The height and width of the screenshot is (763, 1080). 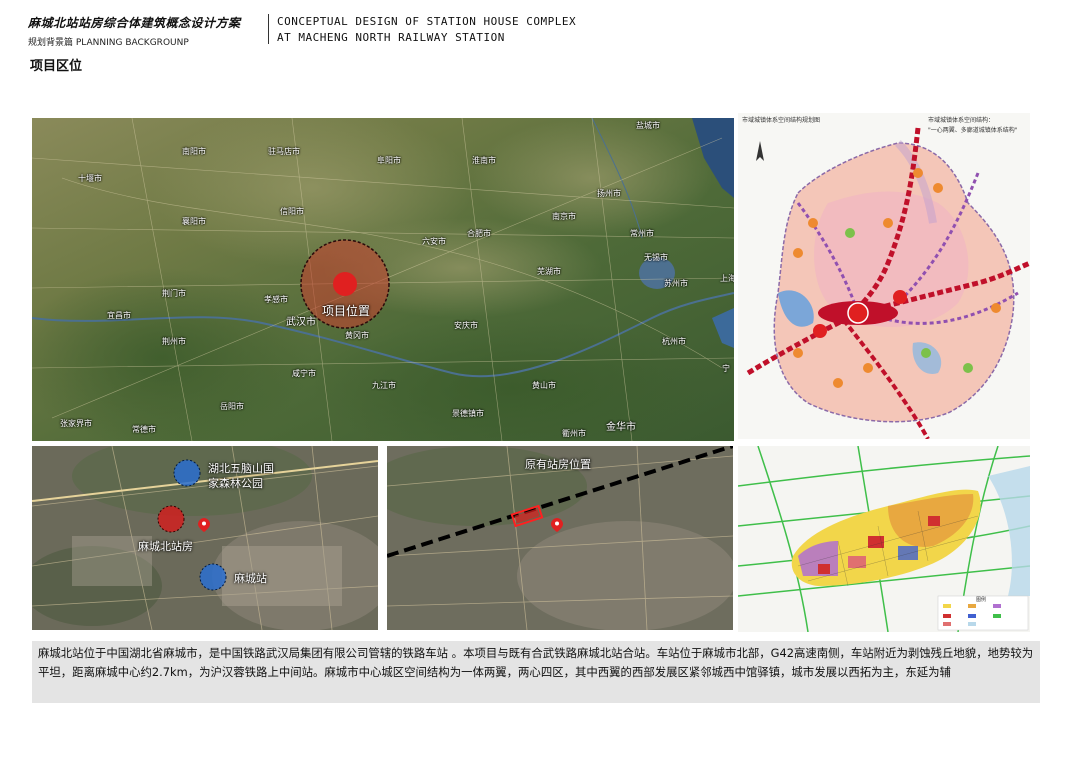 I want to click on city-label: 襄阳市, so click(x=194, y=221).